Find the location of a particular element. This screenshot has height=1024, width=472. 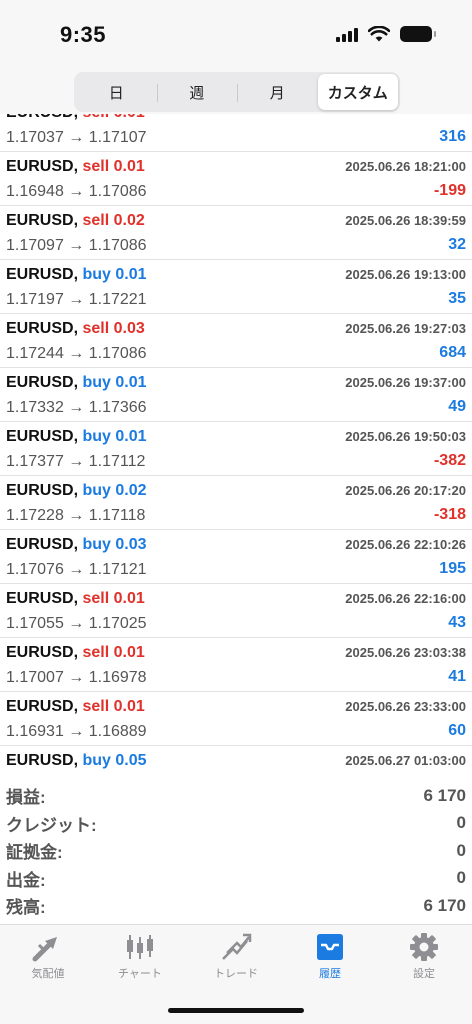

tab-label: 気配値 is located at coordinates (48, 974).